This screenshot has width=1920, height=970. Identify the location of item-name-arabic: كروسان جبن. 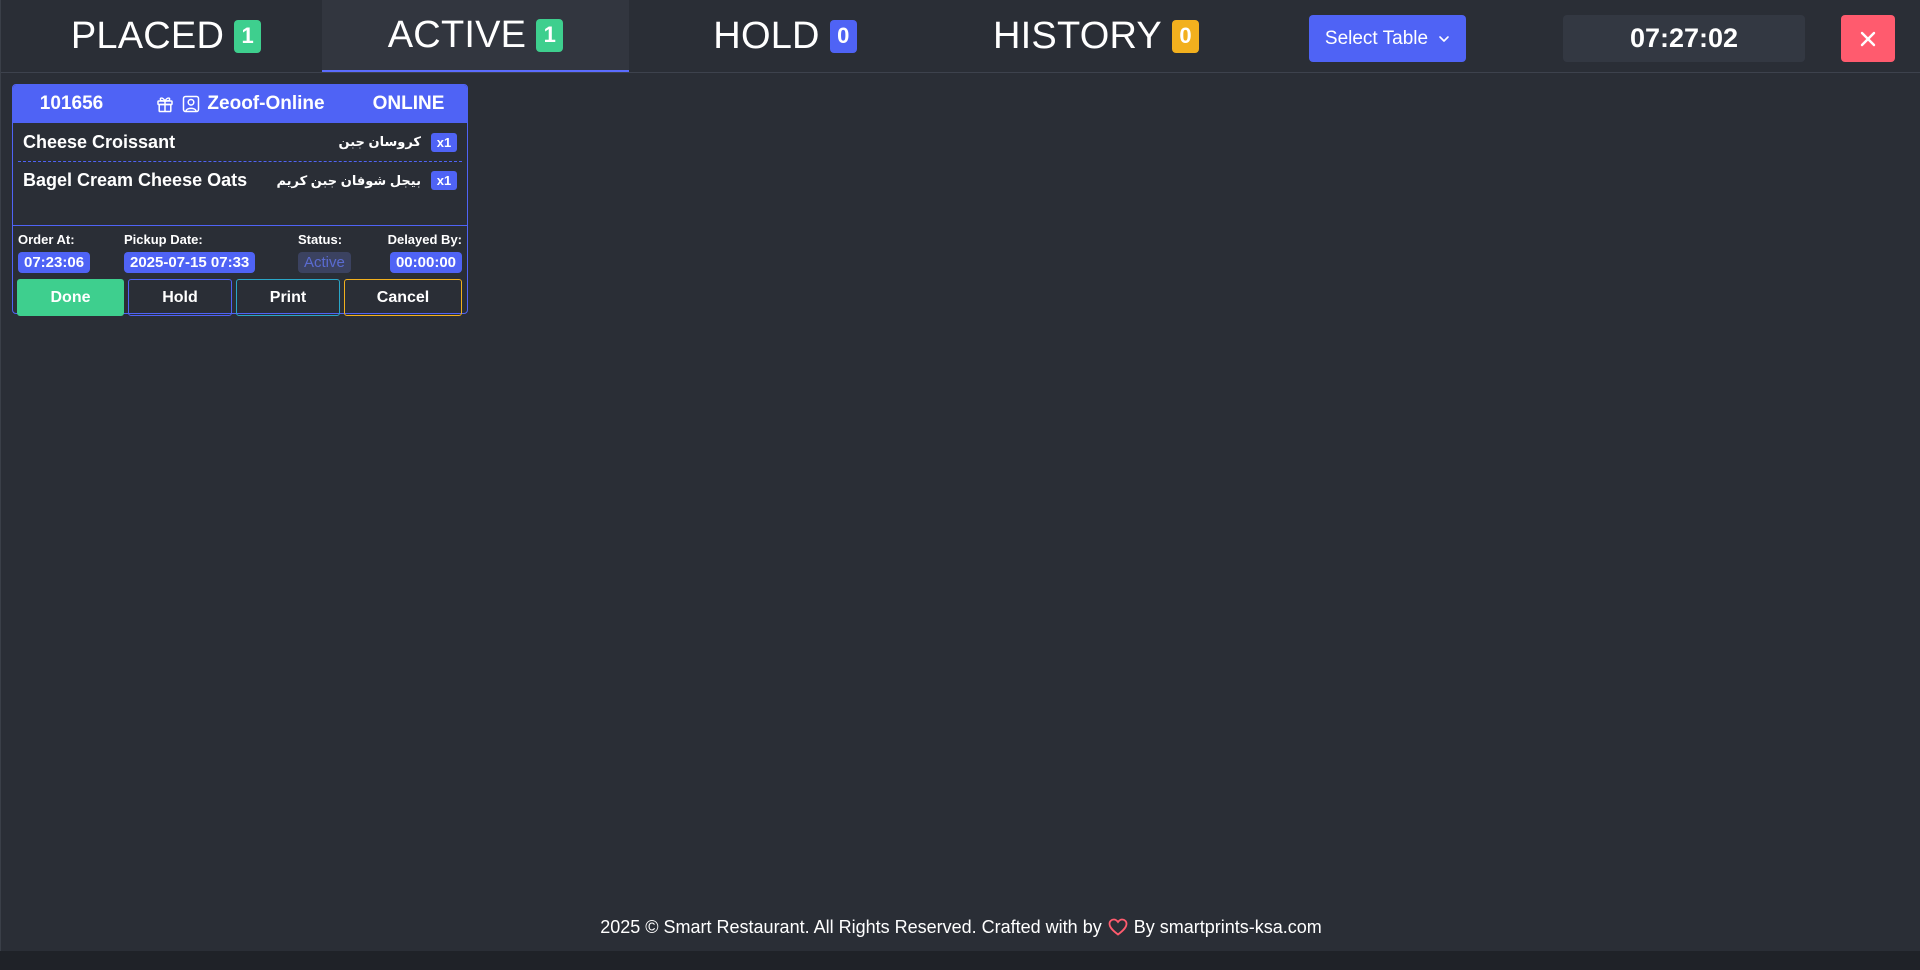
(379, 141).